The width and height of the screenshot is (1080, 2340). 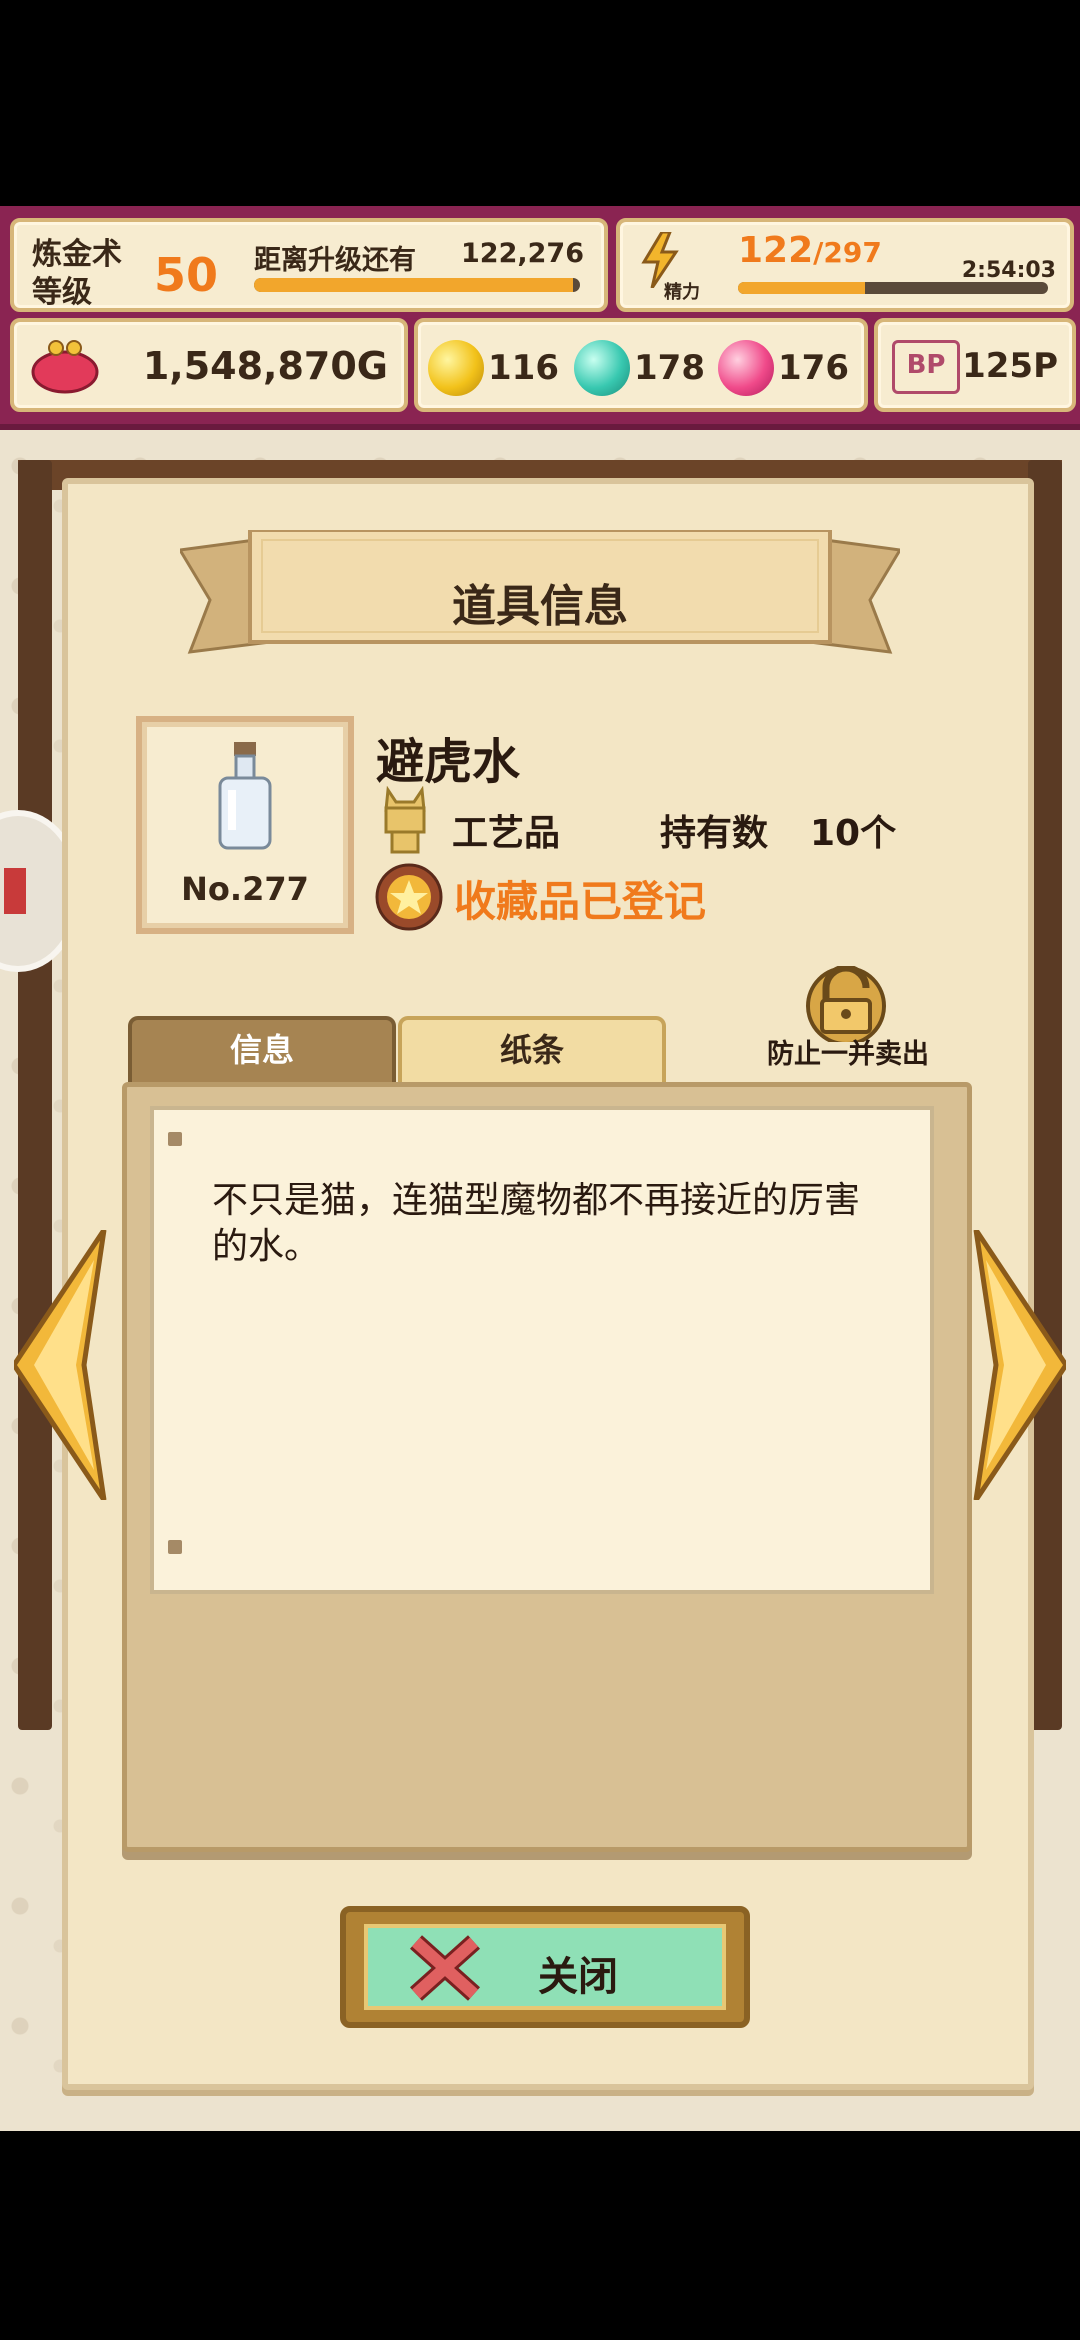 I want to click on gold-value: 1,548,870G, so click(x=265, y=366).